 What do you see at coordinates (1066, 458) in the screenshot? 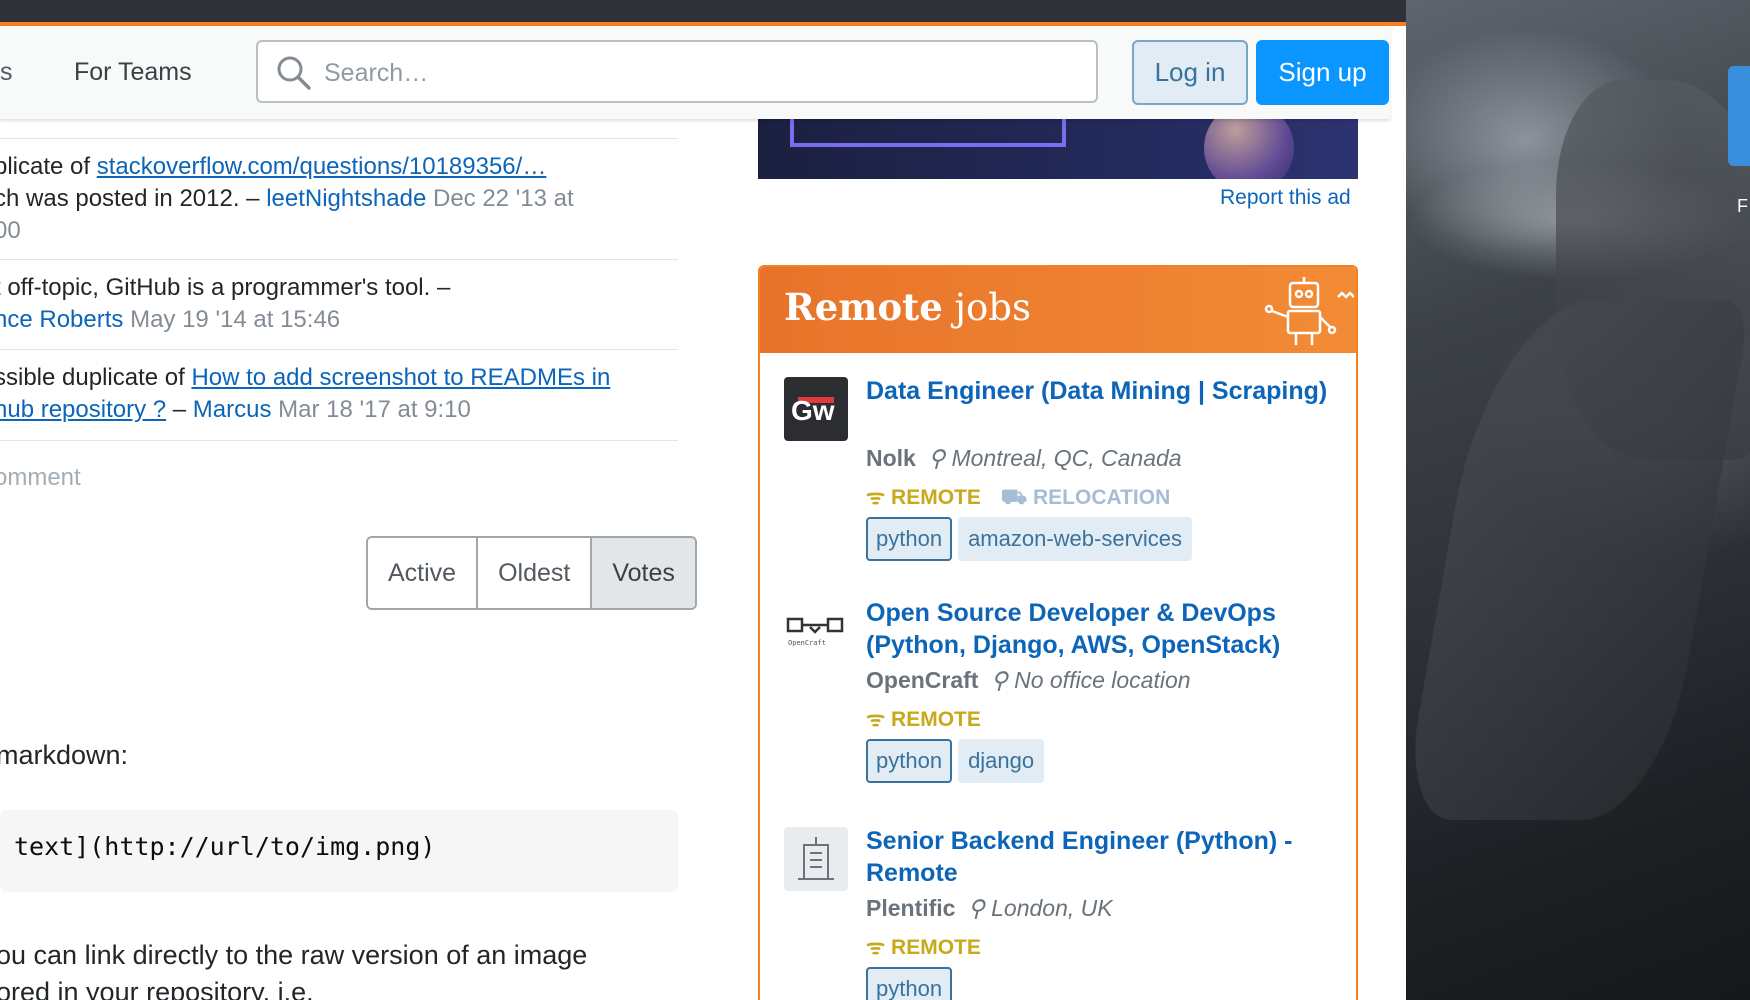
I see `location-text: Montreal, QC, Canada` at bounding box center [1066, 458].